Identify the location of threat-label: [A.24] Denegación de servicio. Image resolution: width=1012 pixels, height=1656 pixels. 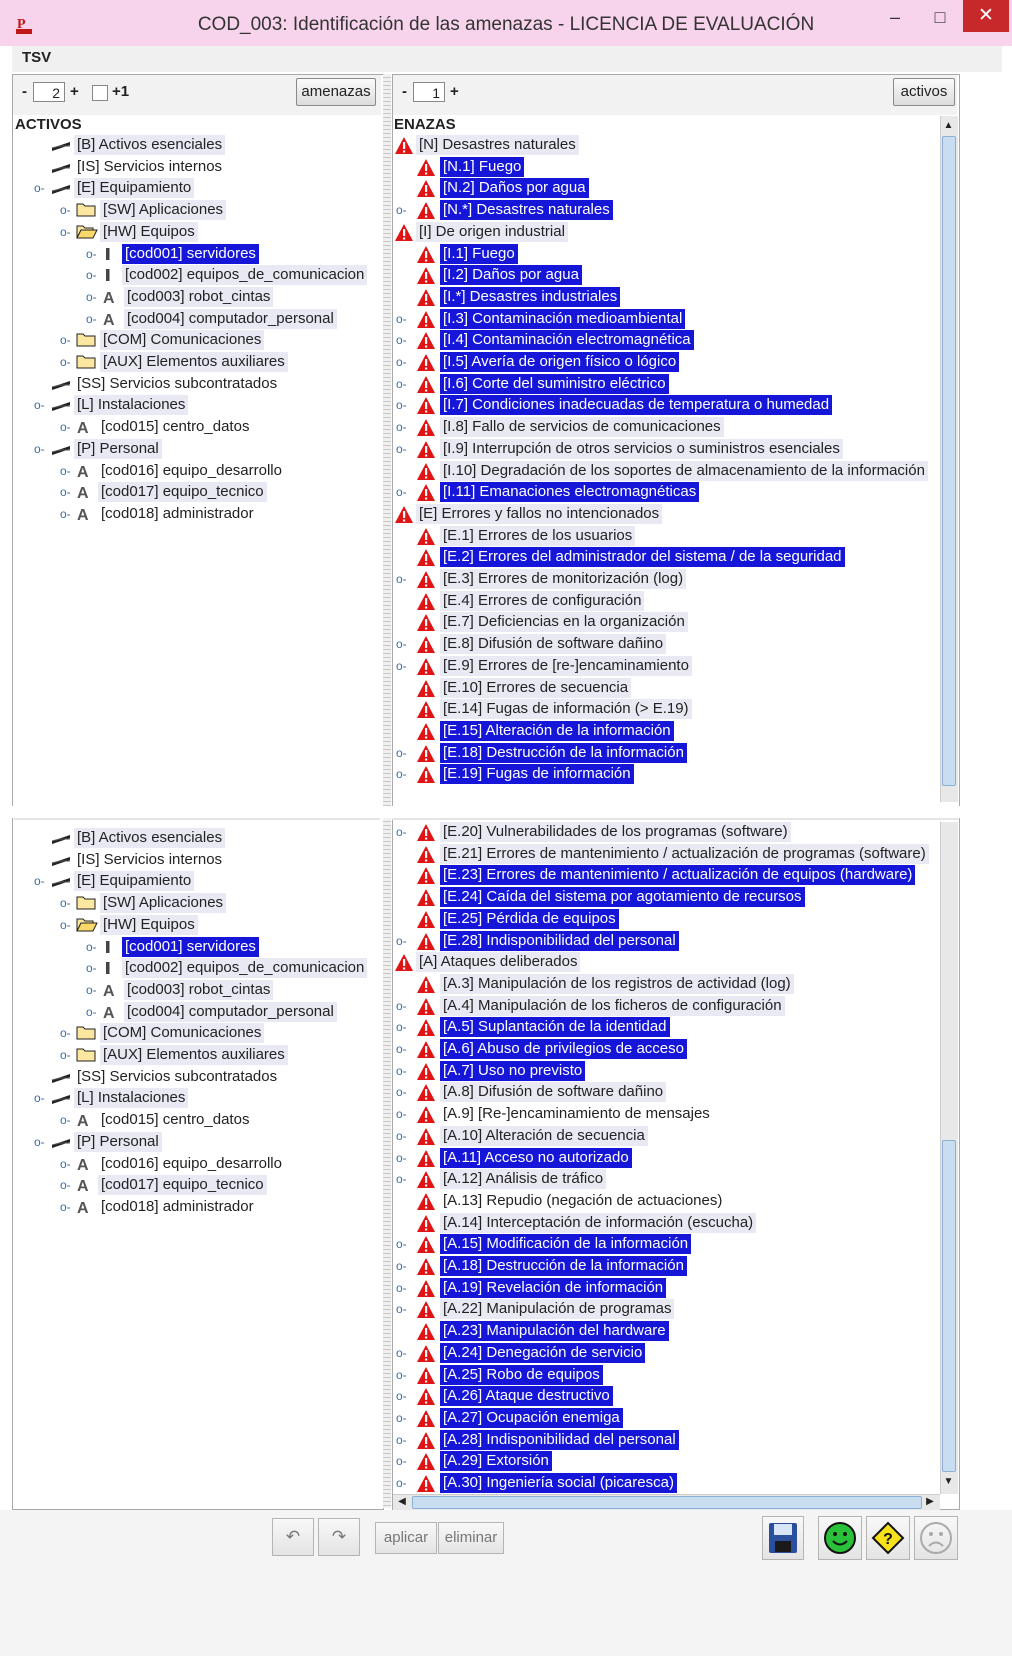
(543, 1352).